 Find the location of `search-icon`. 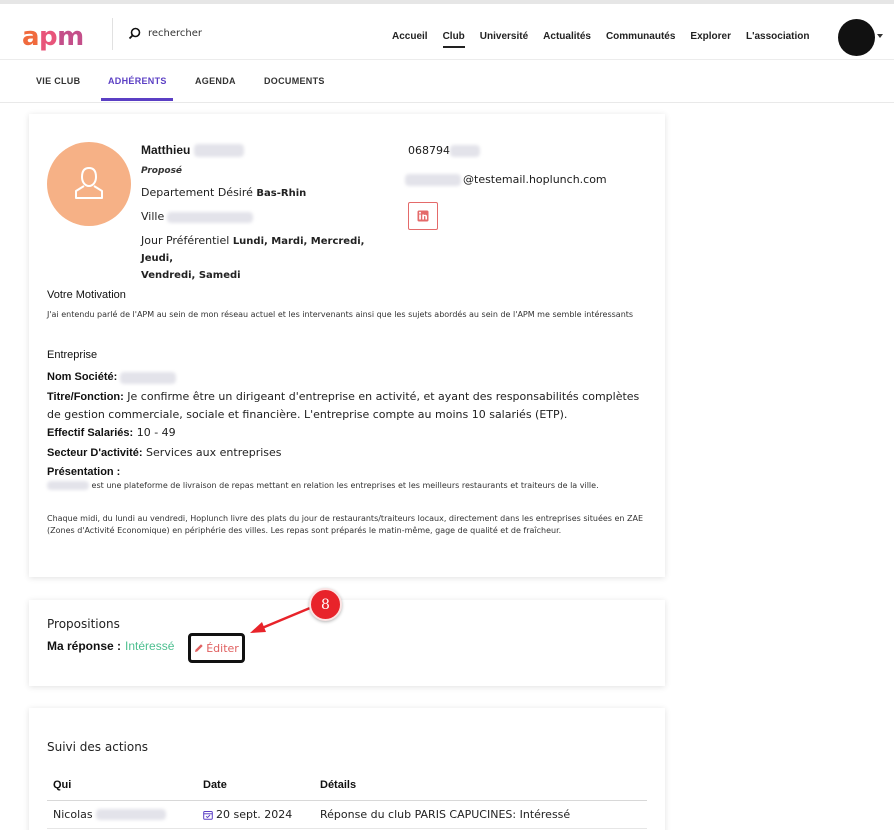

search-icon is located at coordinates (134, 33).